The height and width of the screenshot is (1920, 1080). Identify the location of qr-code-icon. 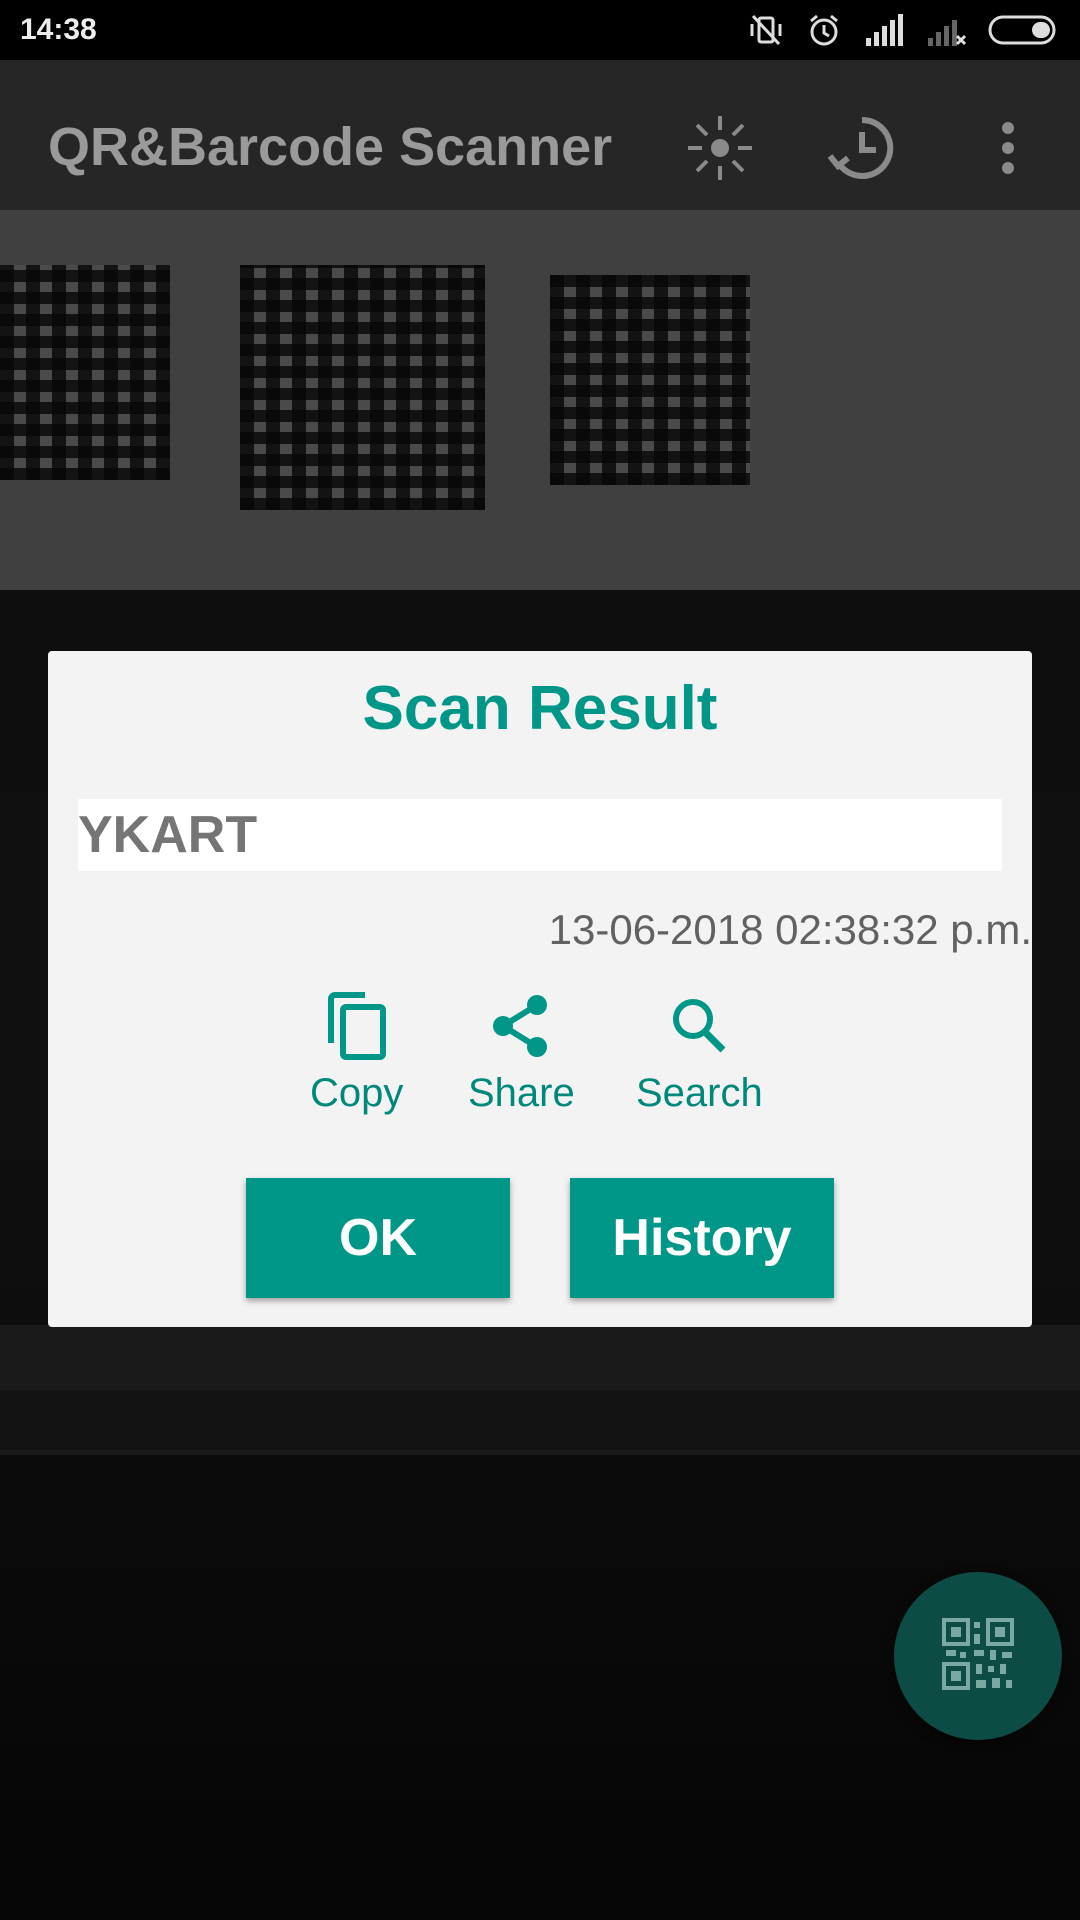
(978, 1656).